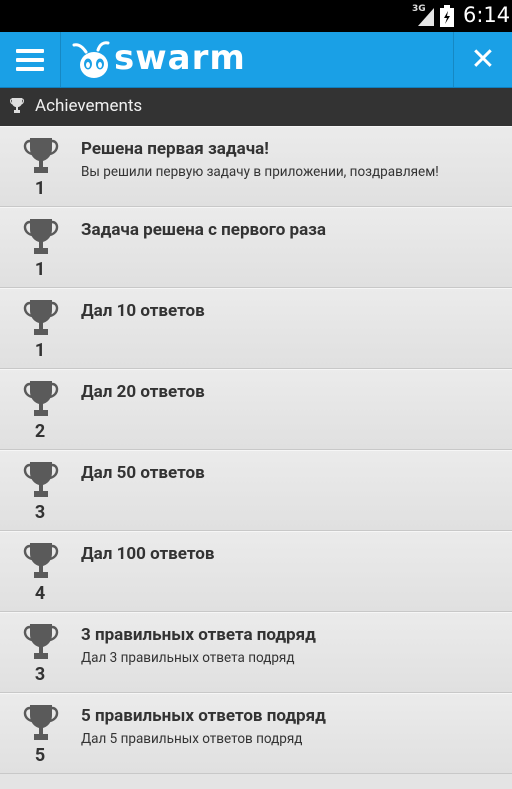  I want to click on achievement-row: 3 Дал 50 ответов, so click(256, 490).